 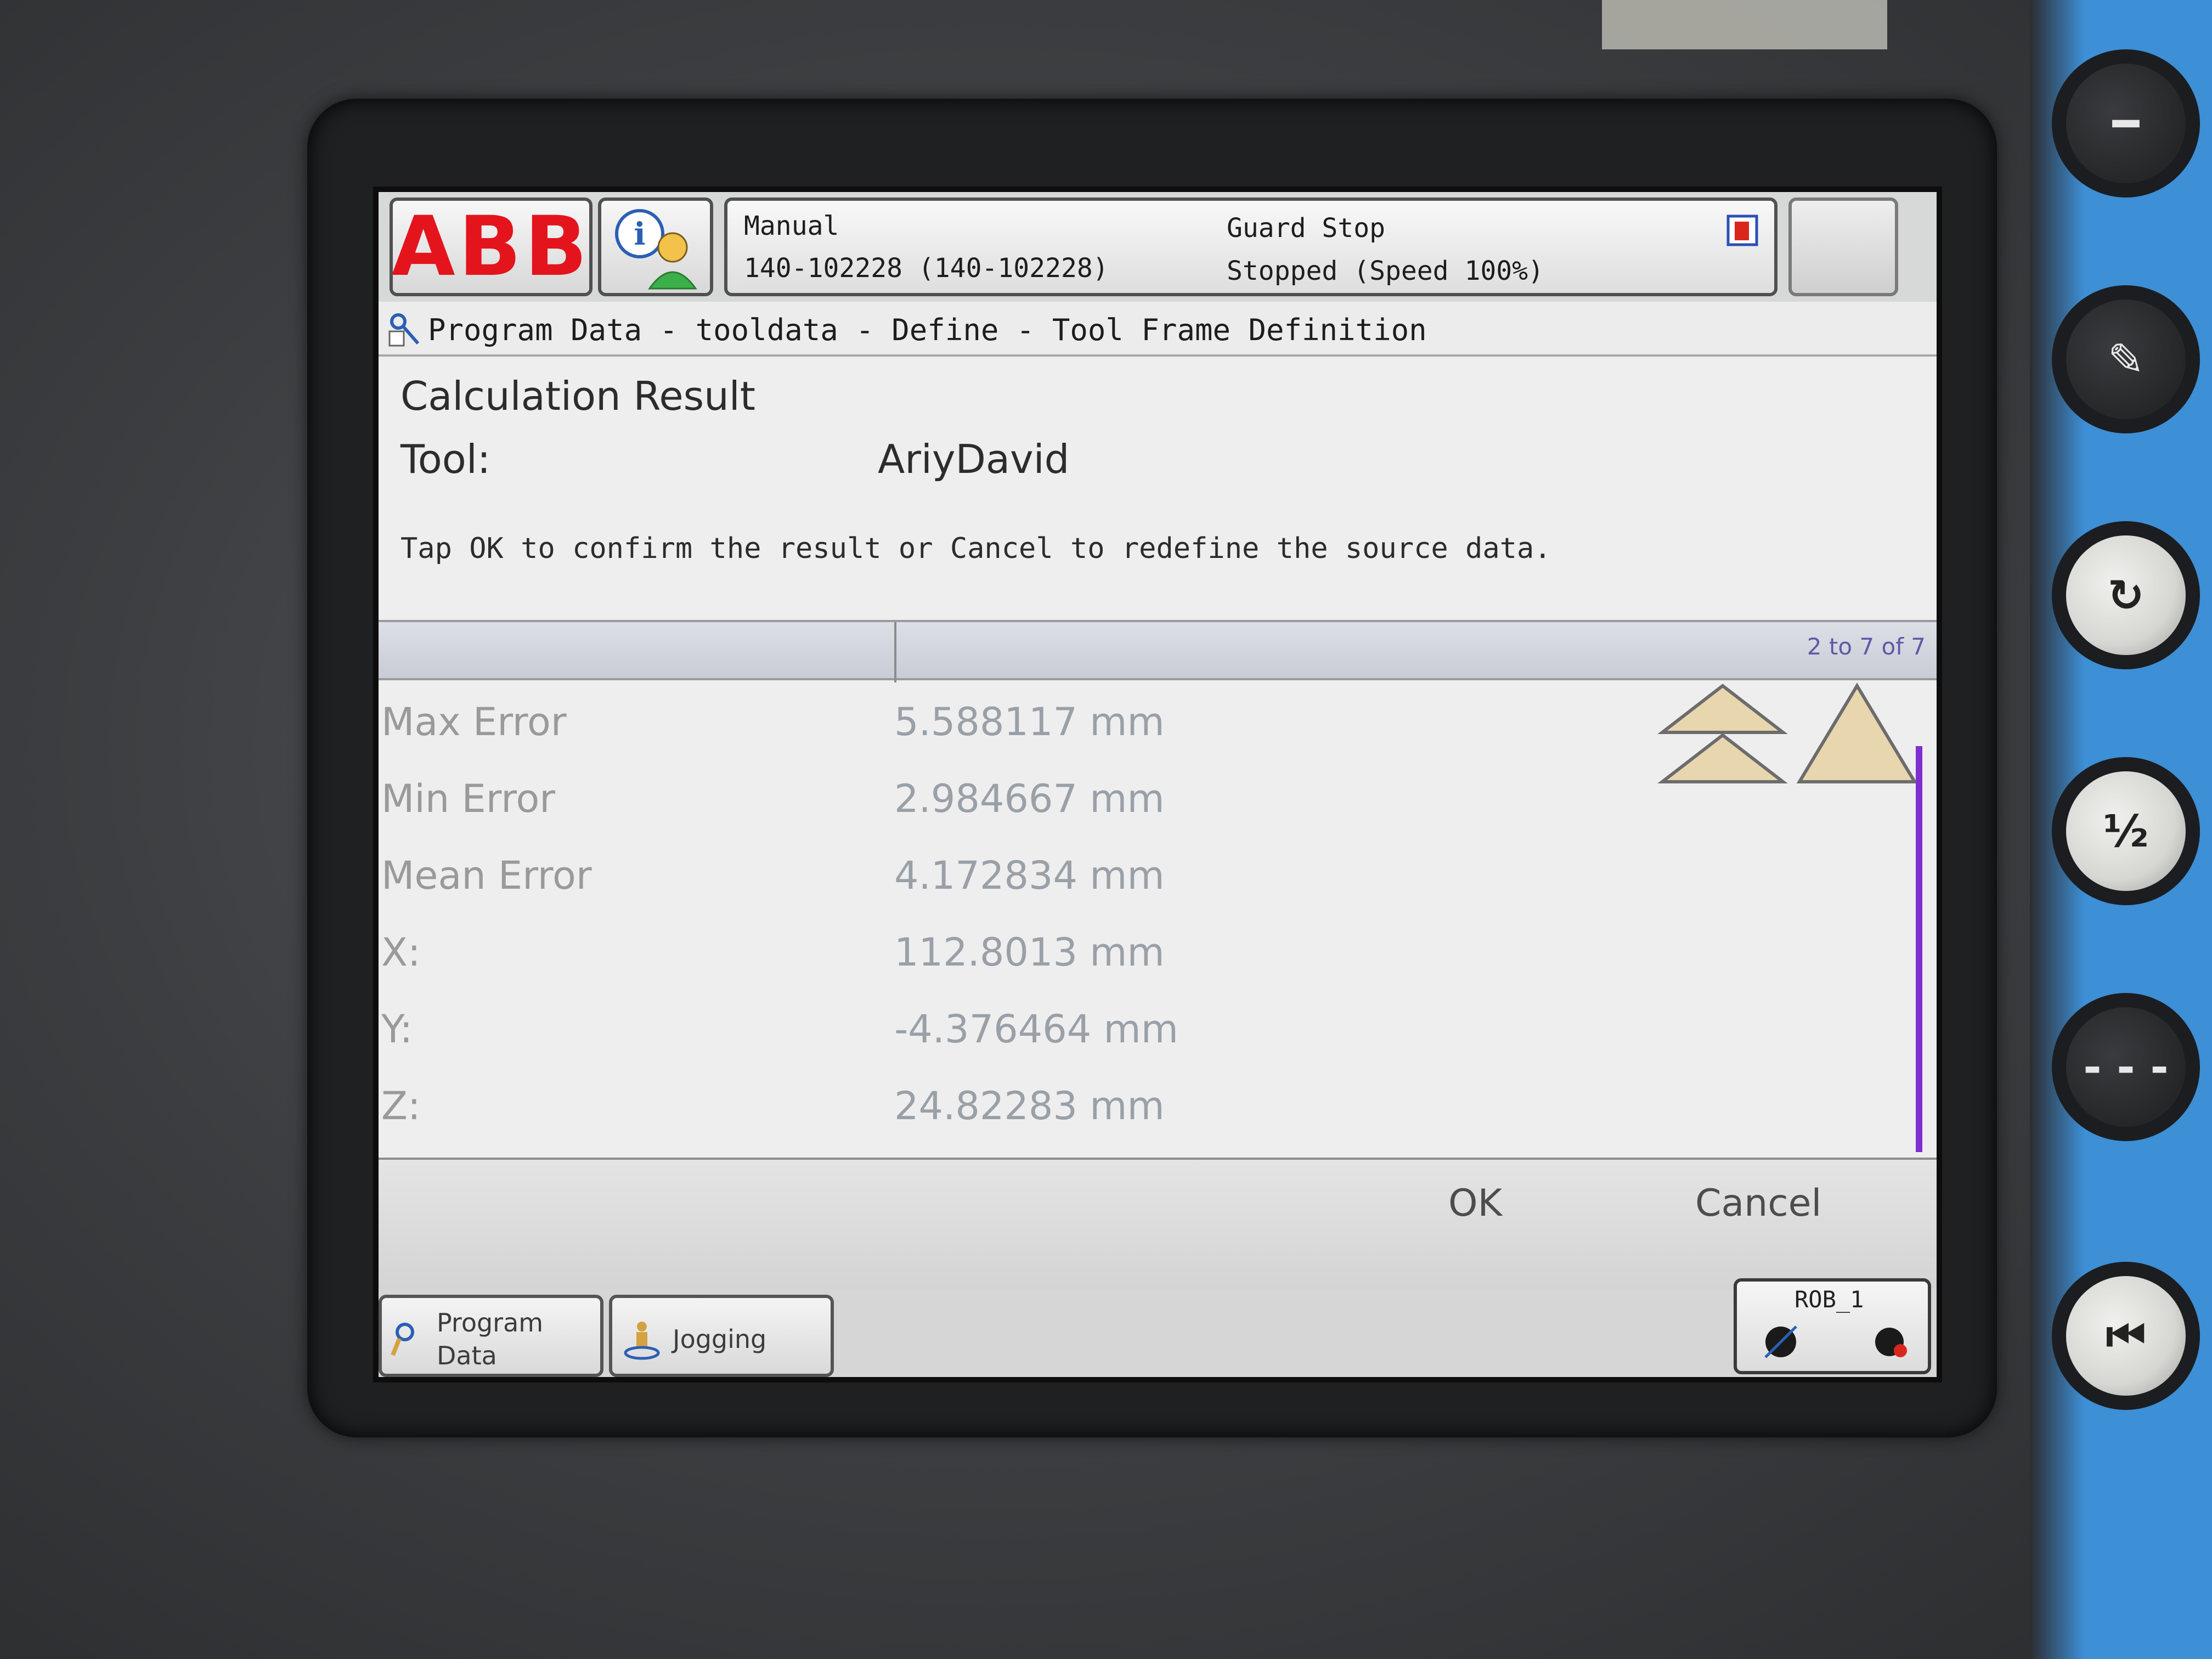 What do you see at coordinates (639, 234) in the screenshot?
I see `svg-text: i` at bounding box center [639, 234].